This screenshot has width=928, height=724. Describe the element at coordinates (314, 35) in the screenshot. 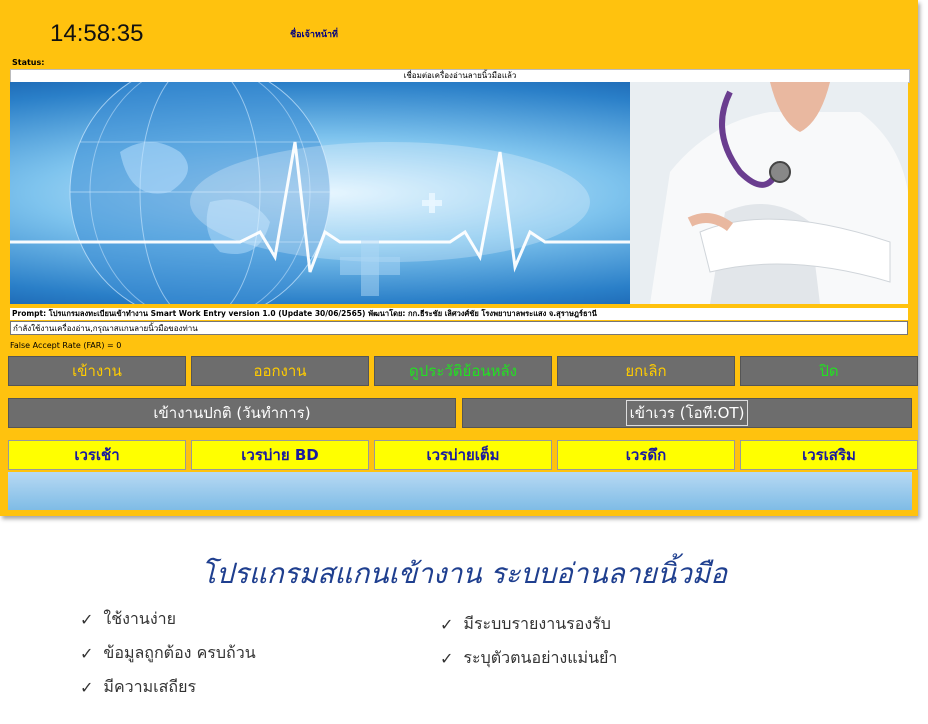

I see `officer-name-label: ชื่อเจ้าหน้าที่` at that location.